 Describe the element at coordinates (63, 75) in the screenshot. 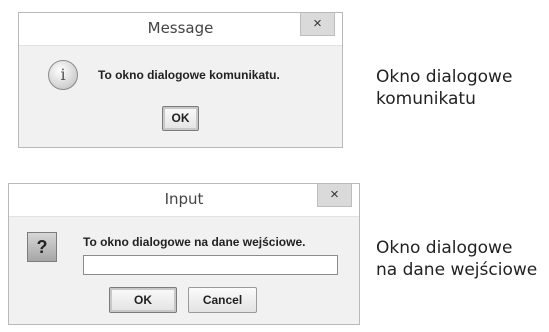

I see `info-icon: i` at that location.